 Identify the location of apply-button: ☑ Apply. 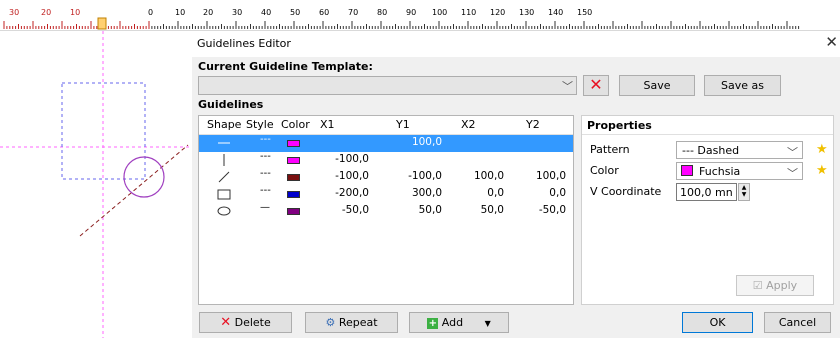
(775, 285).